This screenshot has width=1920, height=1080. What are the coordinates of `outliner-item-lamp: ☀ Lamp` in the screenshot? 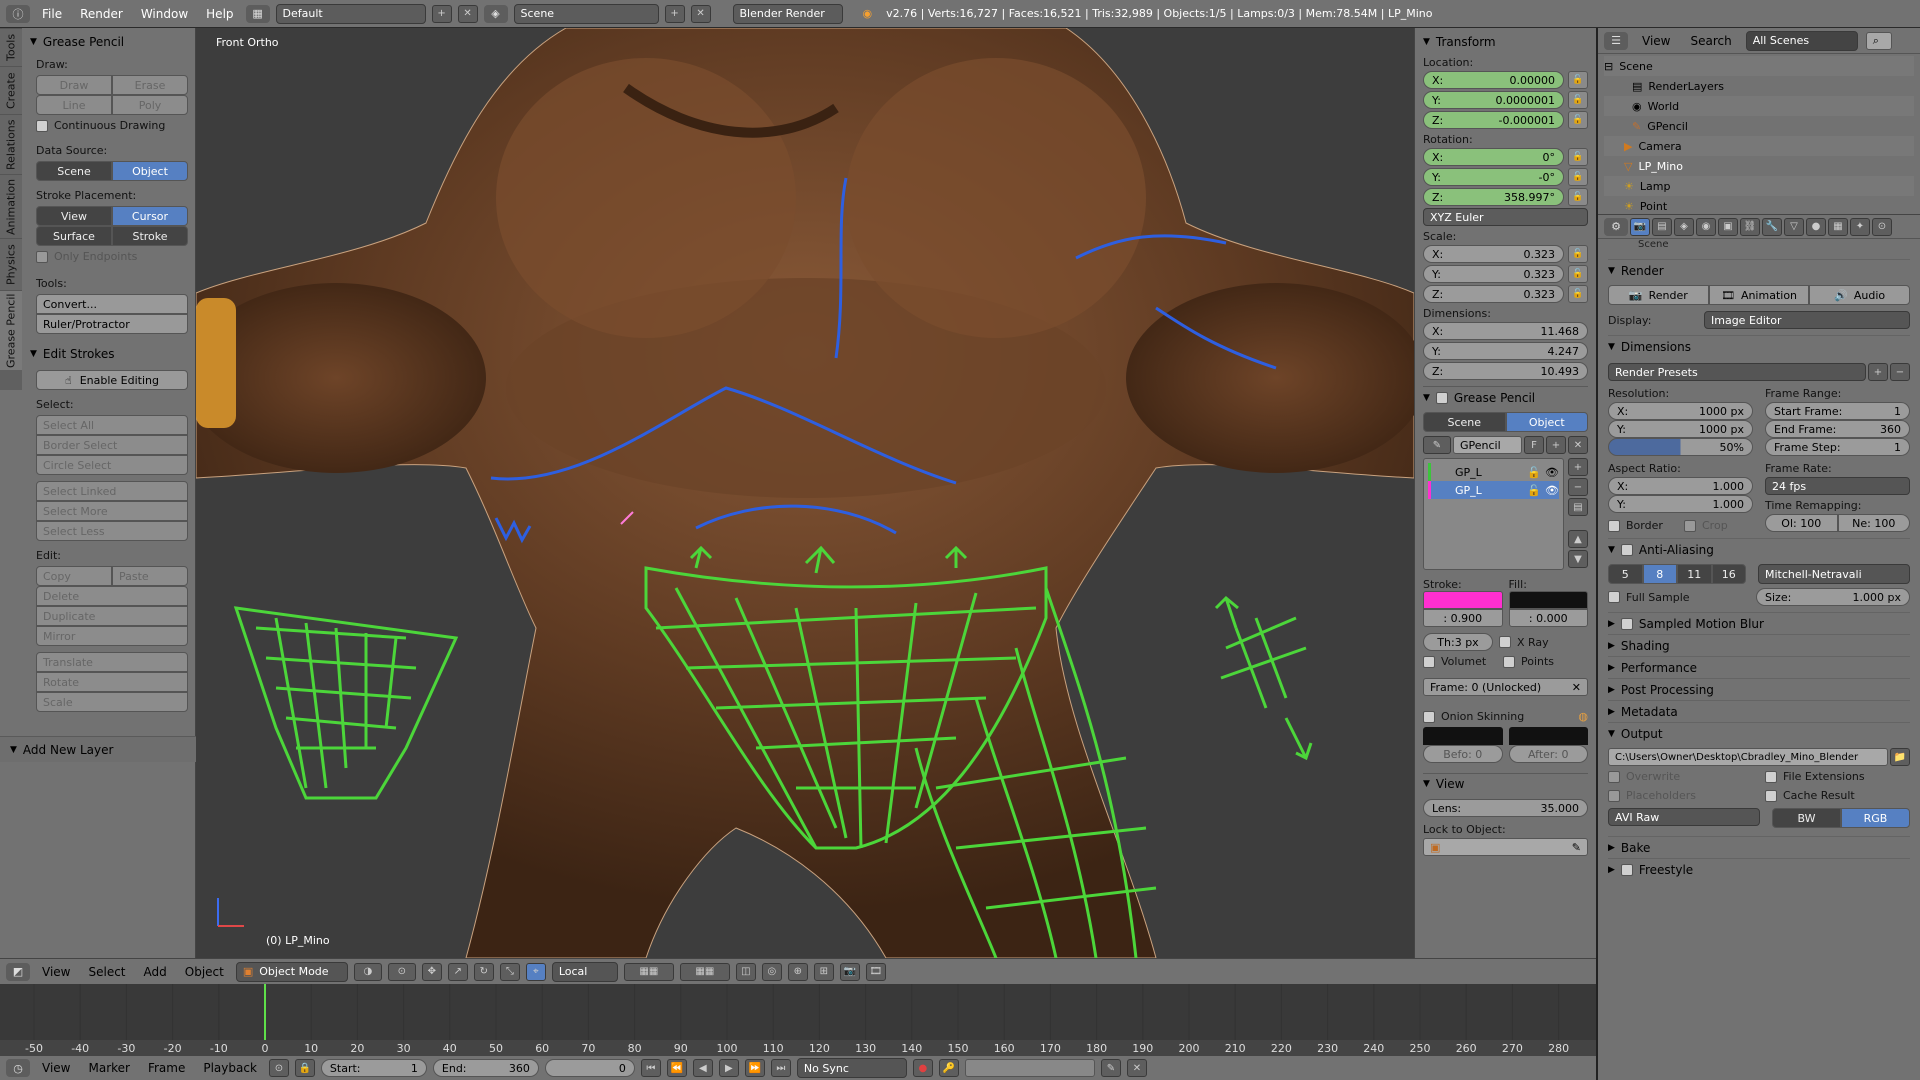 It's located at (1759, 186).